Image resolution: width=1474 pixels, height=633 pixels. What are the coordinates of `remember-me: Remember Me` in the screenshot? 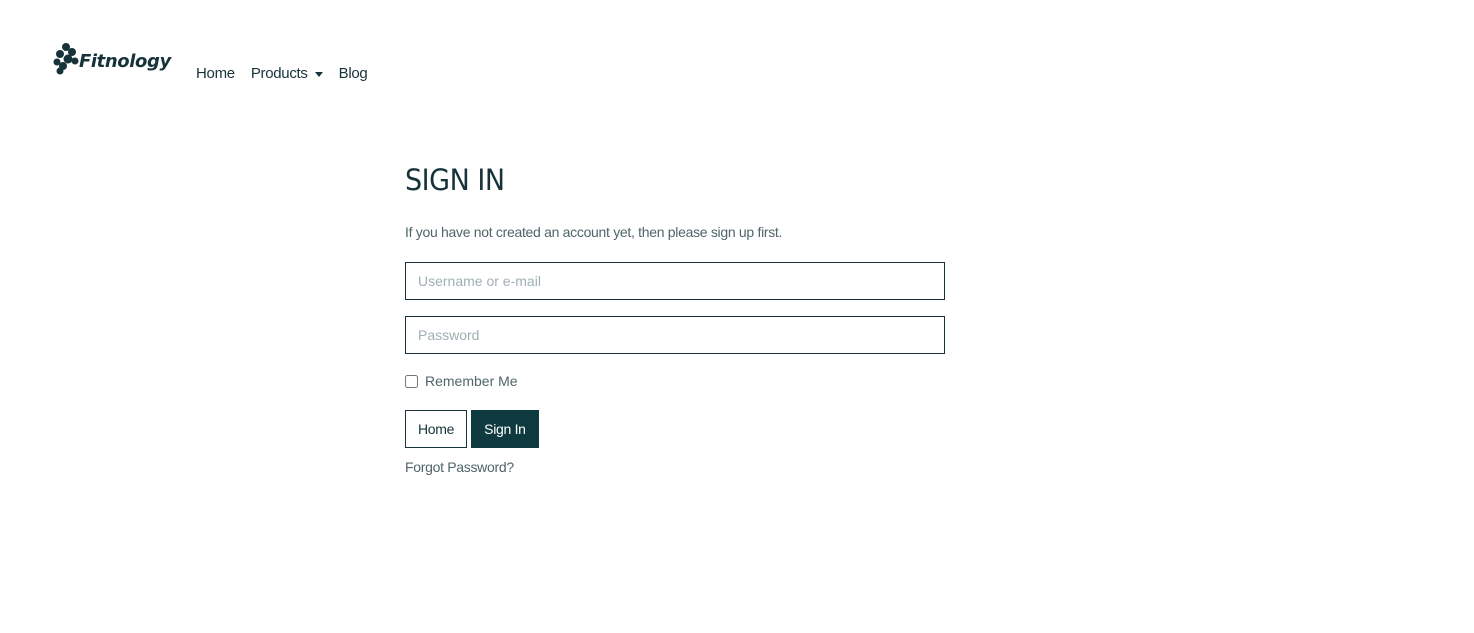 It's located at (461, 381).